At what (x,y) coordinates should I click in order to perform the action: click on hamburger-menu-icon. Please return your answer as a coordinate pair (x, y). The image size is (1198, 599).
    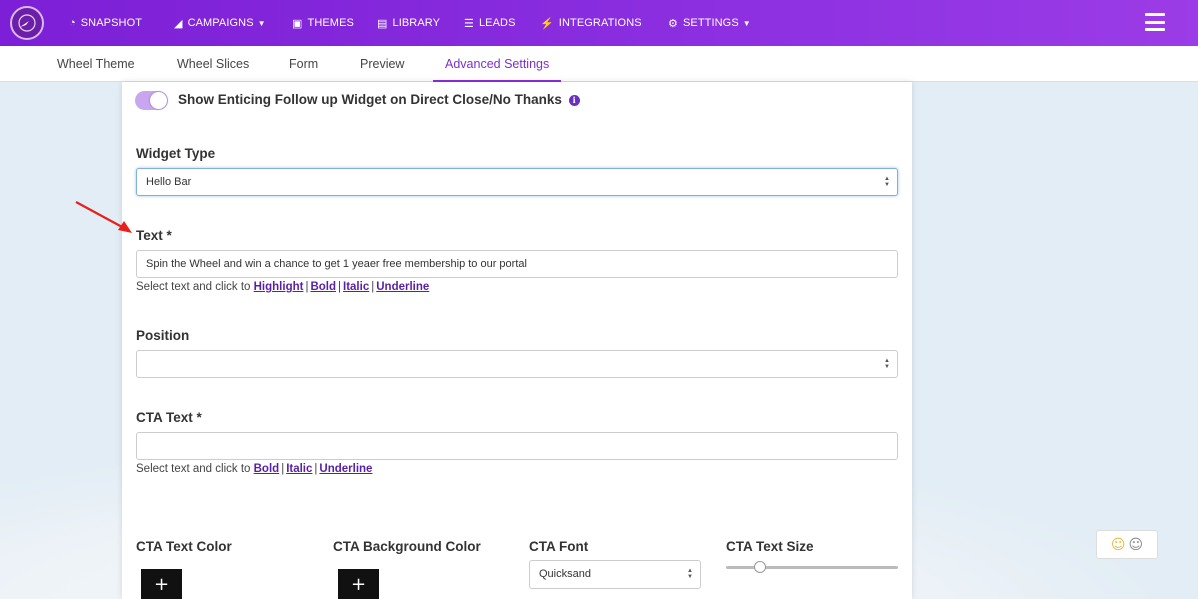
    Looking at the image, I should click on (1155, 22).